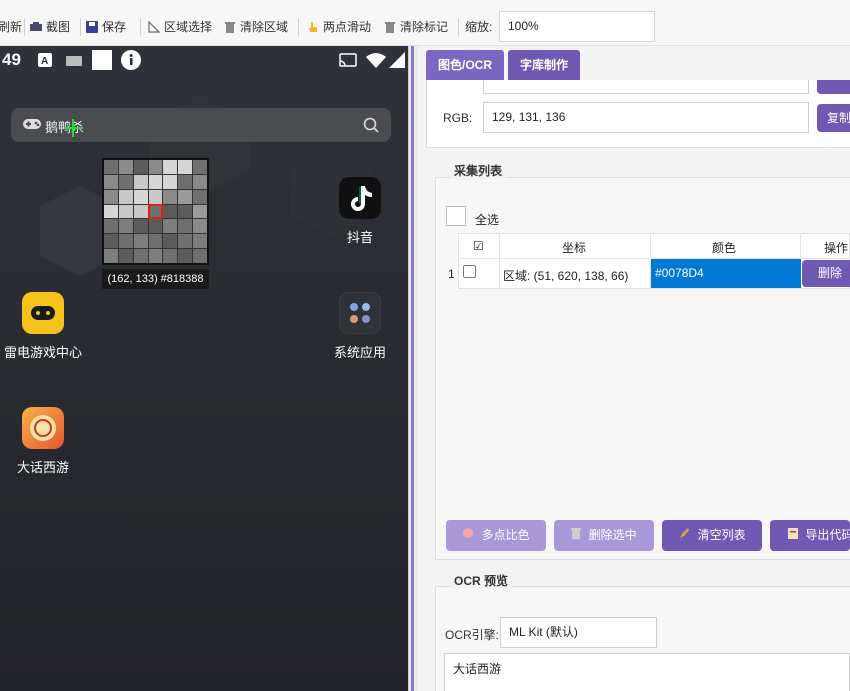 This screenshot has width=850, height=691. I want to click on select-all-checkbox, so click(456, 216).